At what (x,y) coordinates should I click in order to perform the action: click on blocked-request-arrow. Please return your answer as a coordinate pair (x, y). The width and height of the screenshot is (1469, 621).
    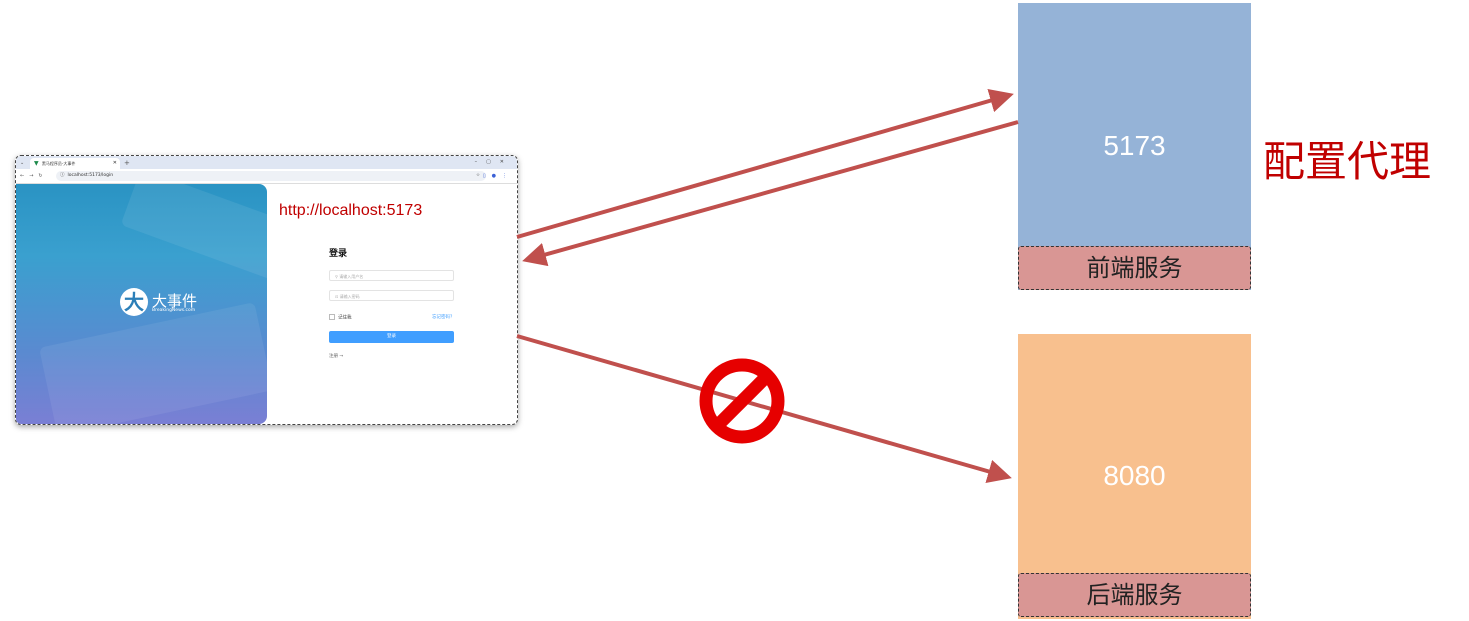
    Looking at the image, I should click on (764, 409).